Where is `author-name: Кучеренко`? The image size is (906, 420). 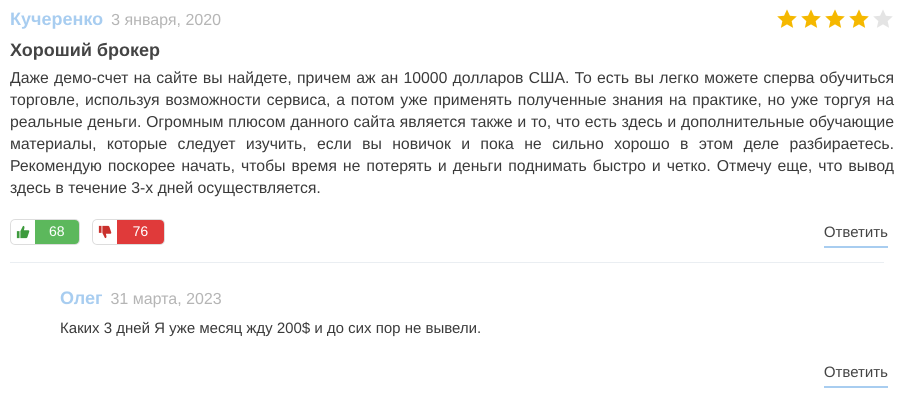
author-name: Кучеренко is located at coordinates (57, 19).